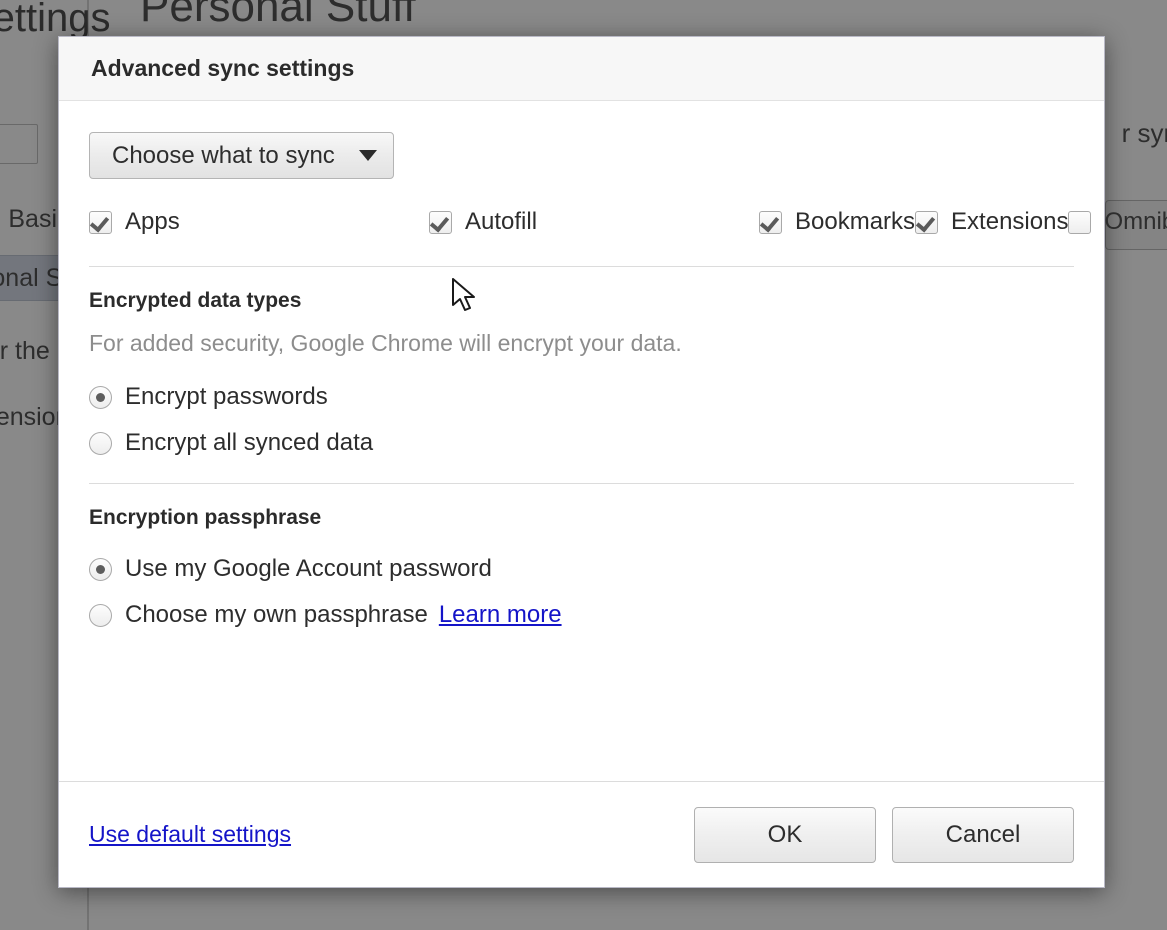 The height and width of the screenshot is (930, 1167). Describe the element at coordinates (855, 221) in the screenshot. I see `checkbox-label-bookmarks: Bookmarks` at that location.